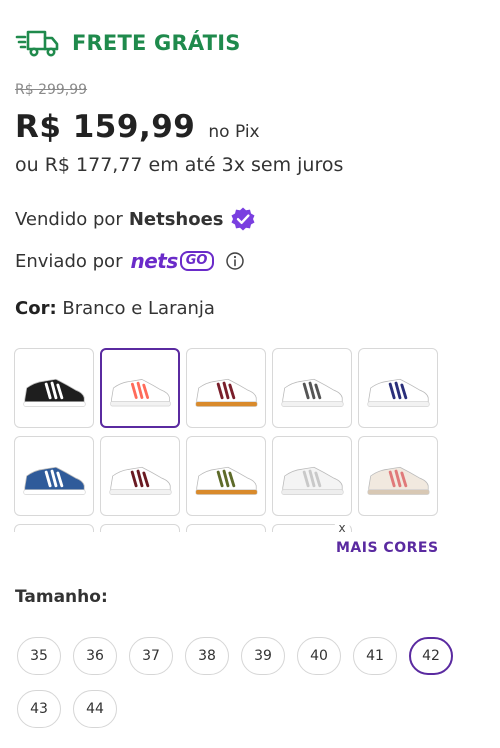 This screenshot has height=748, width=500. I want to click on size-option-39: 39, so click(263, 656).